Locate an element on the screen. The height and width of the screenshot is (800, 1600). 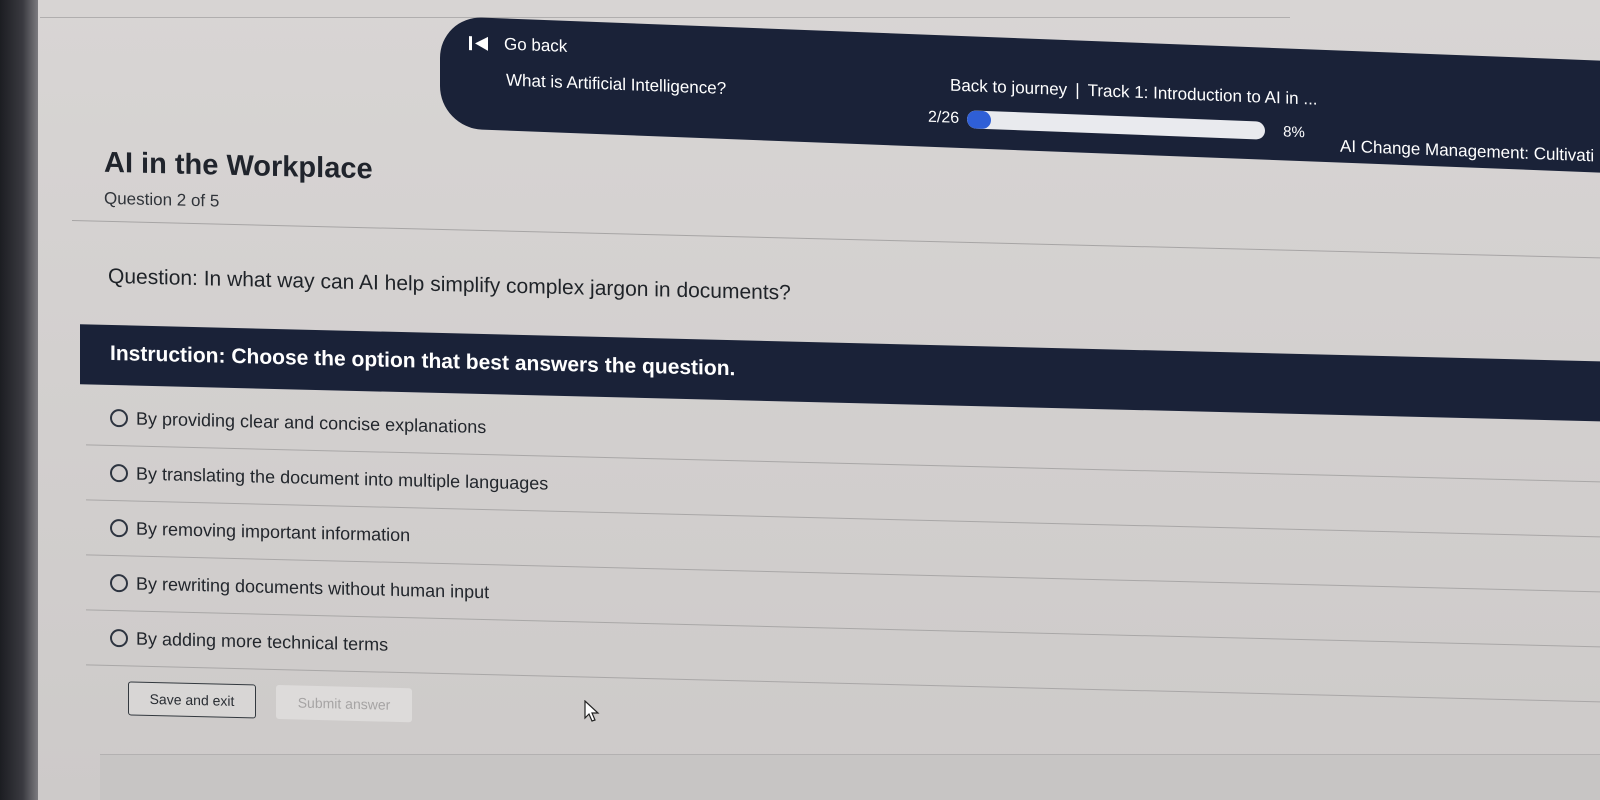
answer-option-label: By removing important information is located at coordinates (273, 531).